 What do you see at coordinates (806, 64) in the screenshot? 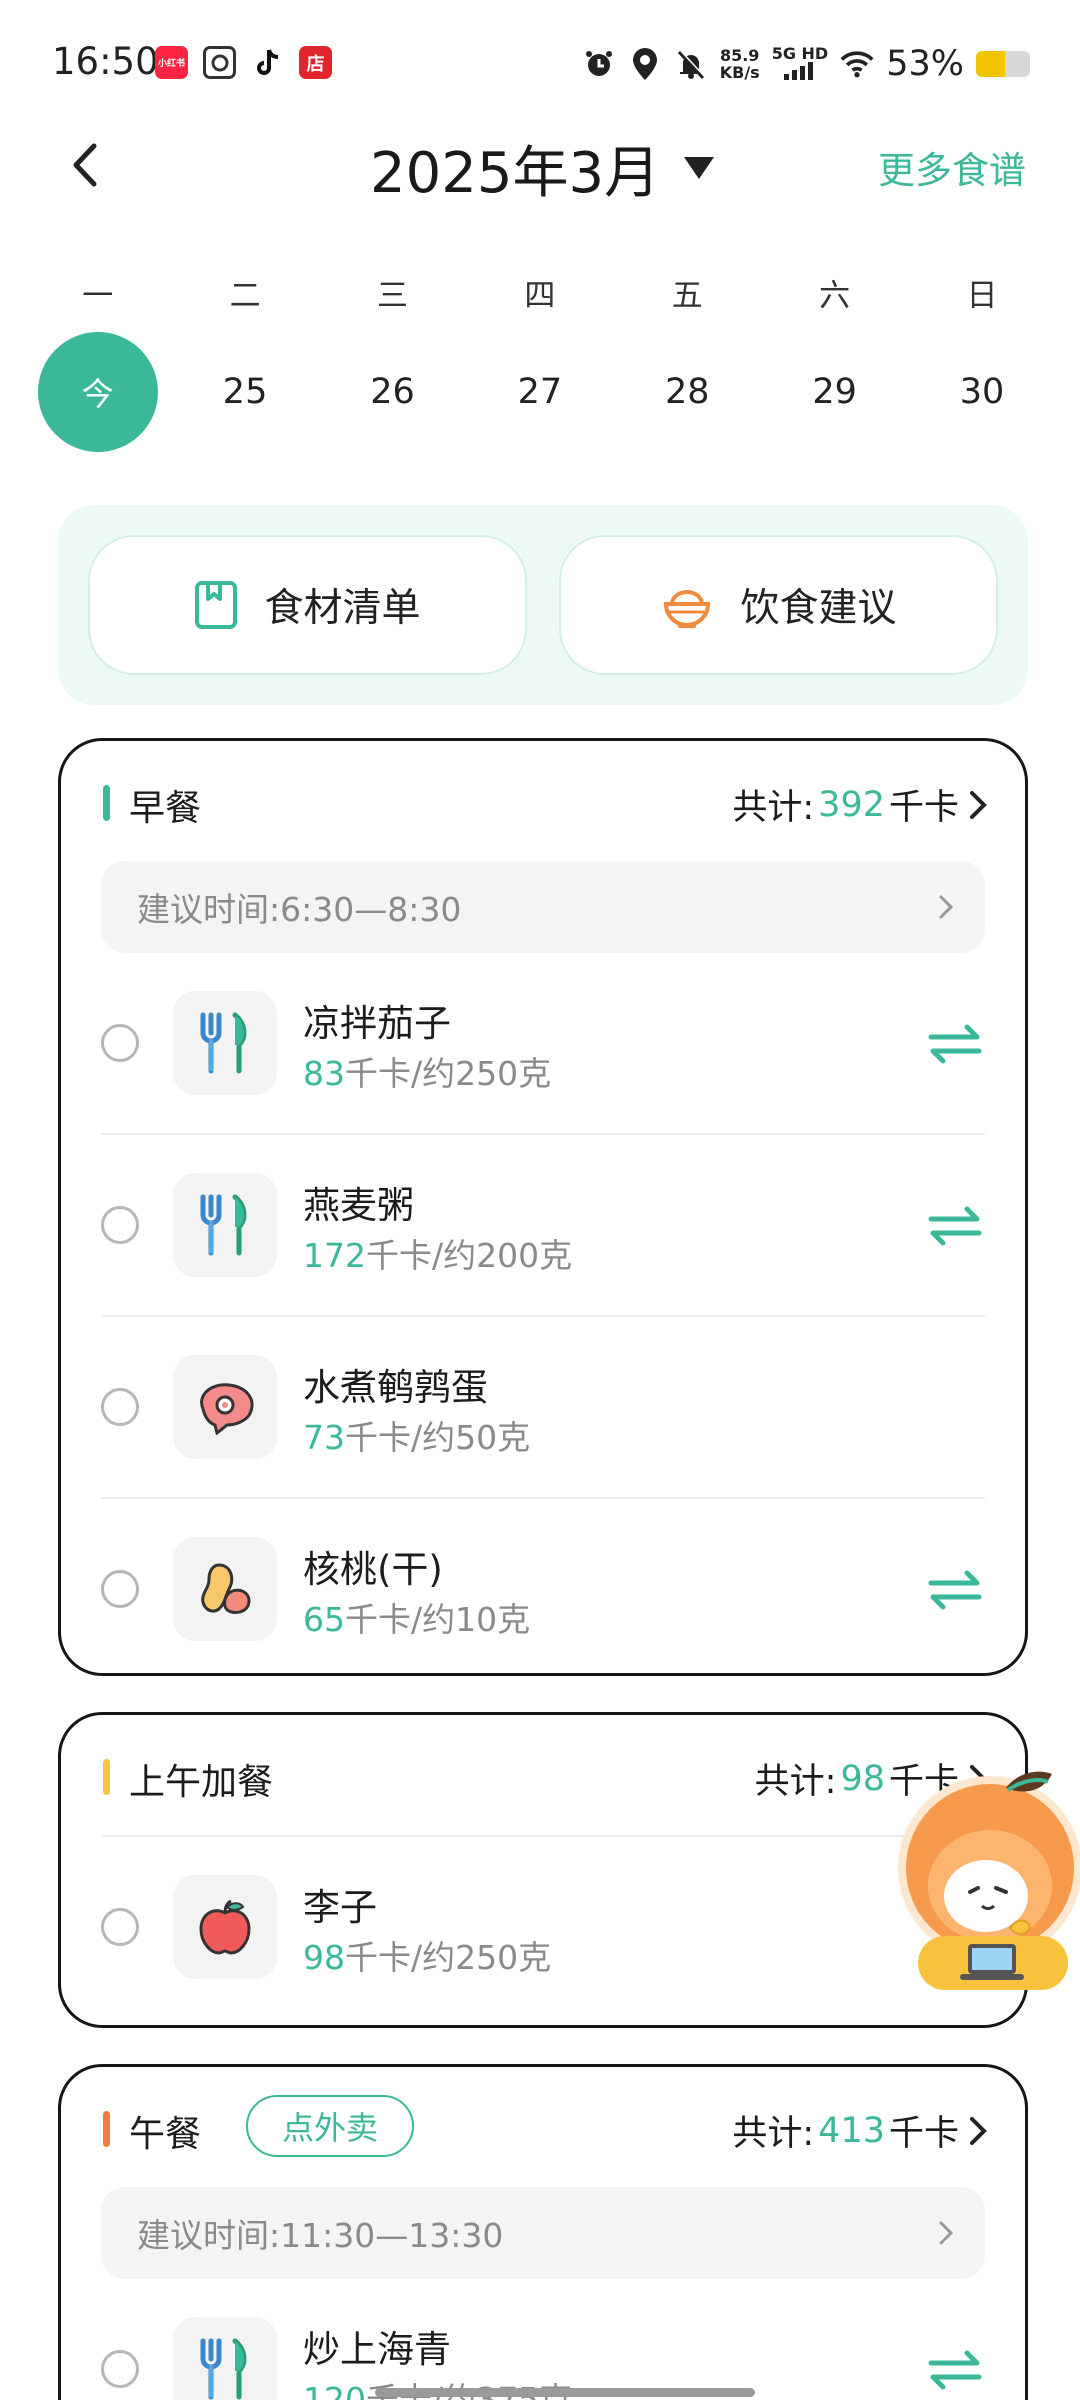
I see `status-indicators: 85.9 KB/s 5G HD 53%` at bounding box center [806, 64].